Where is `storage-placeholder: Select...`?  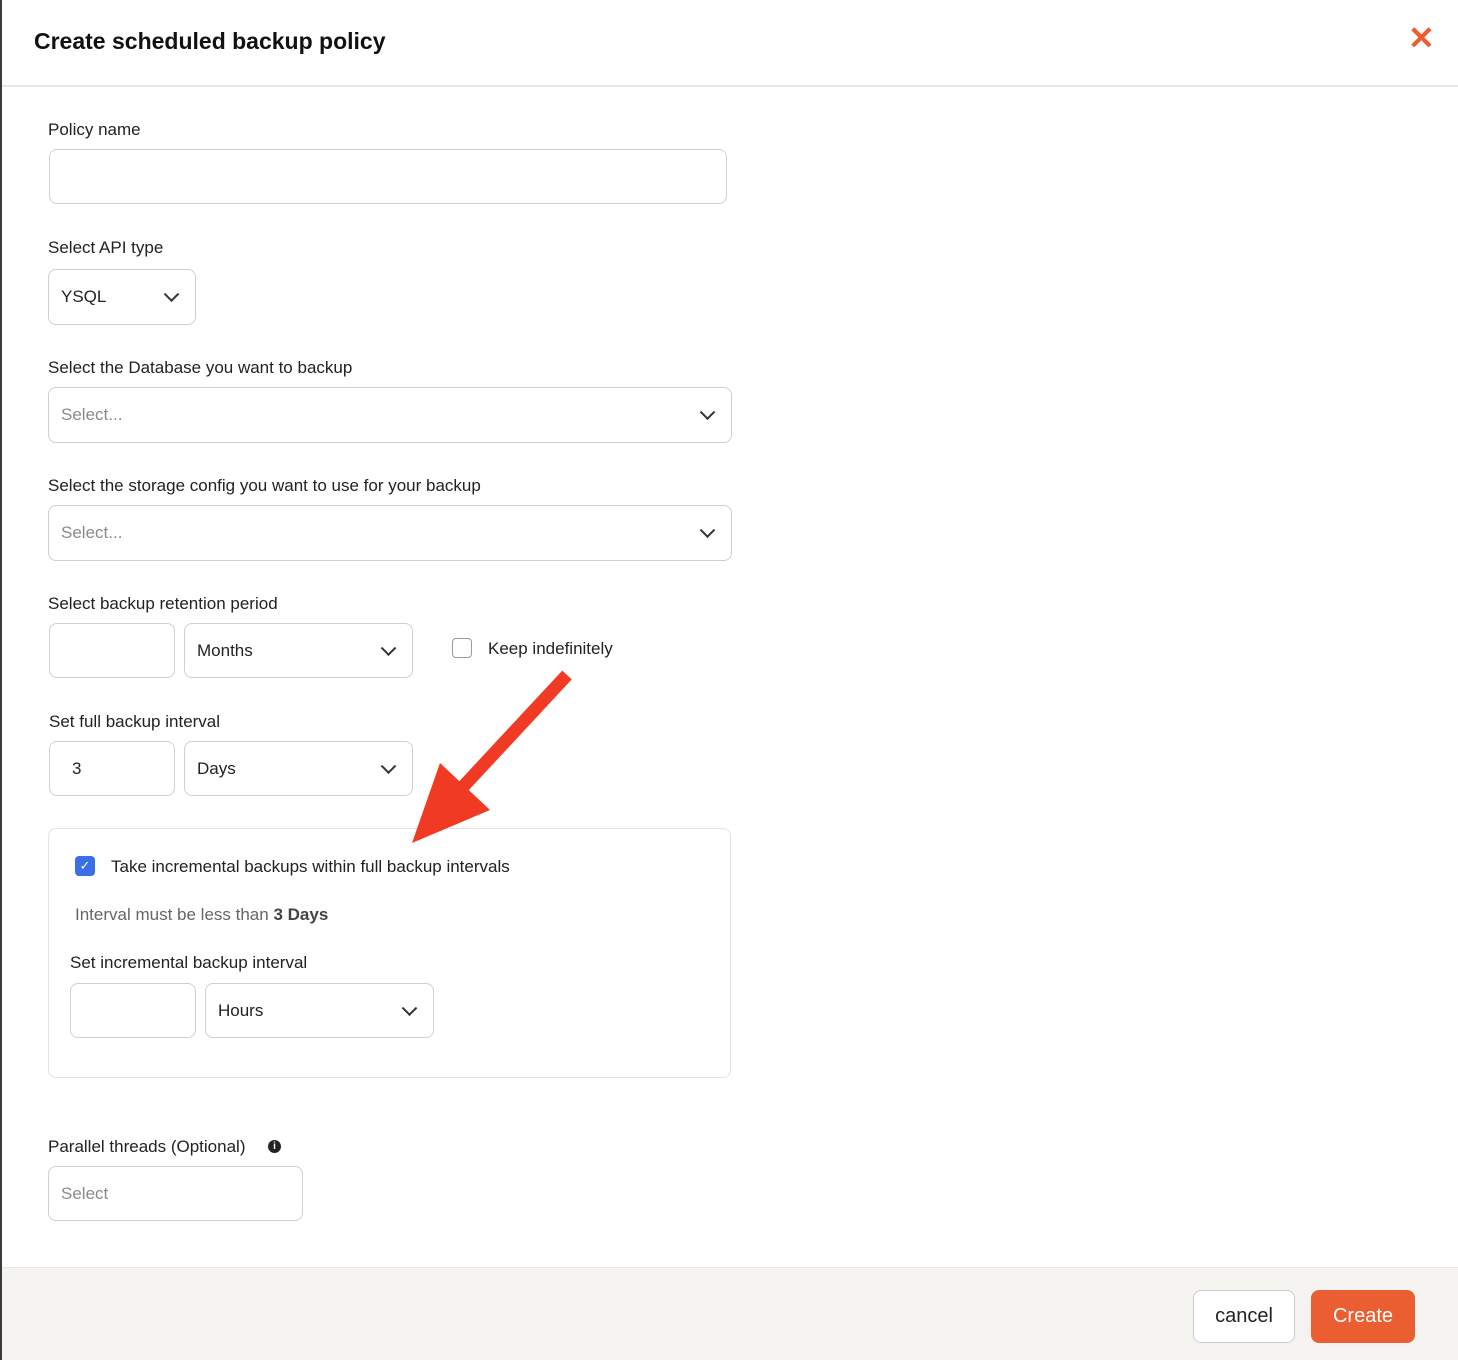 storage-placeholder: Select... is located at coordinates (92, 532).